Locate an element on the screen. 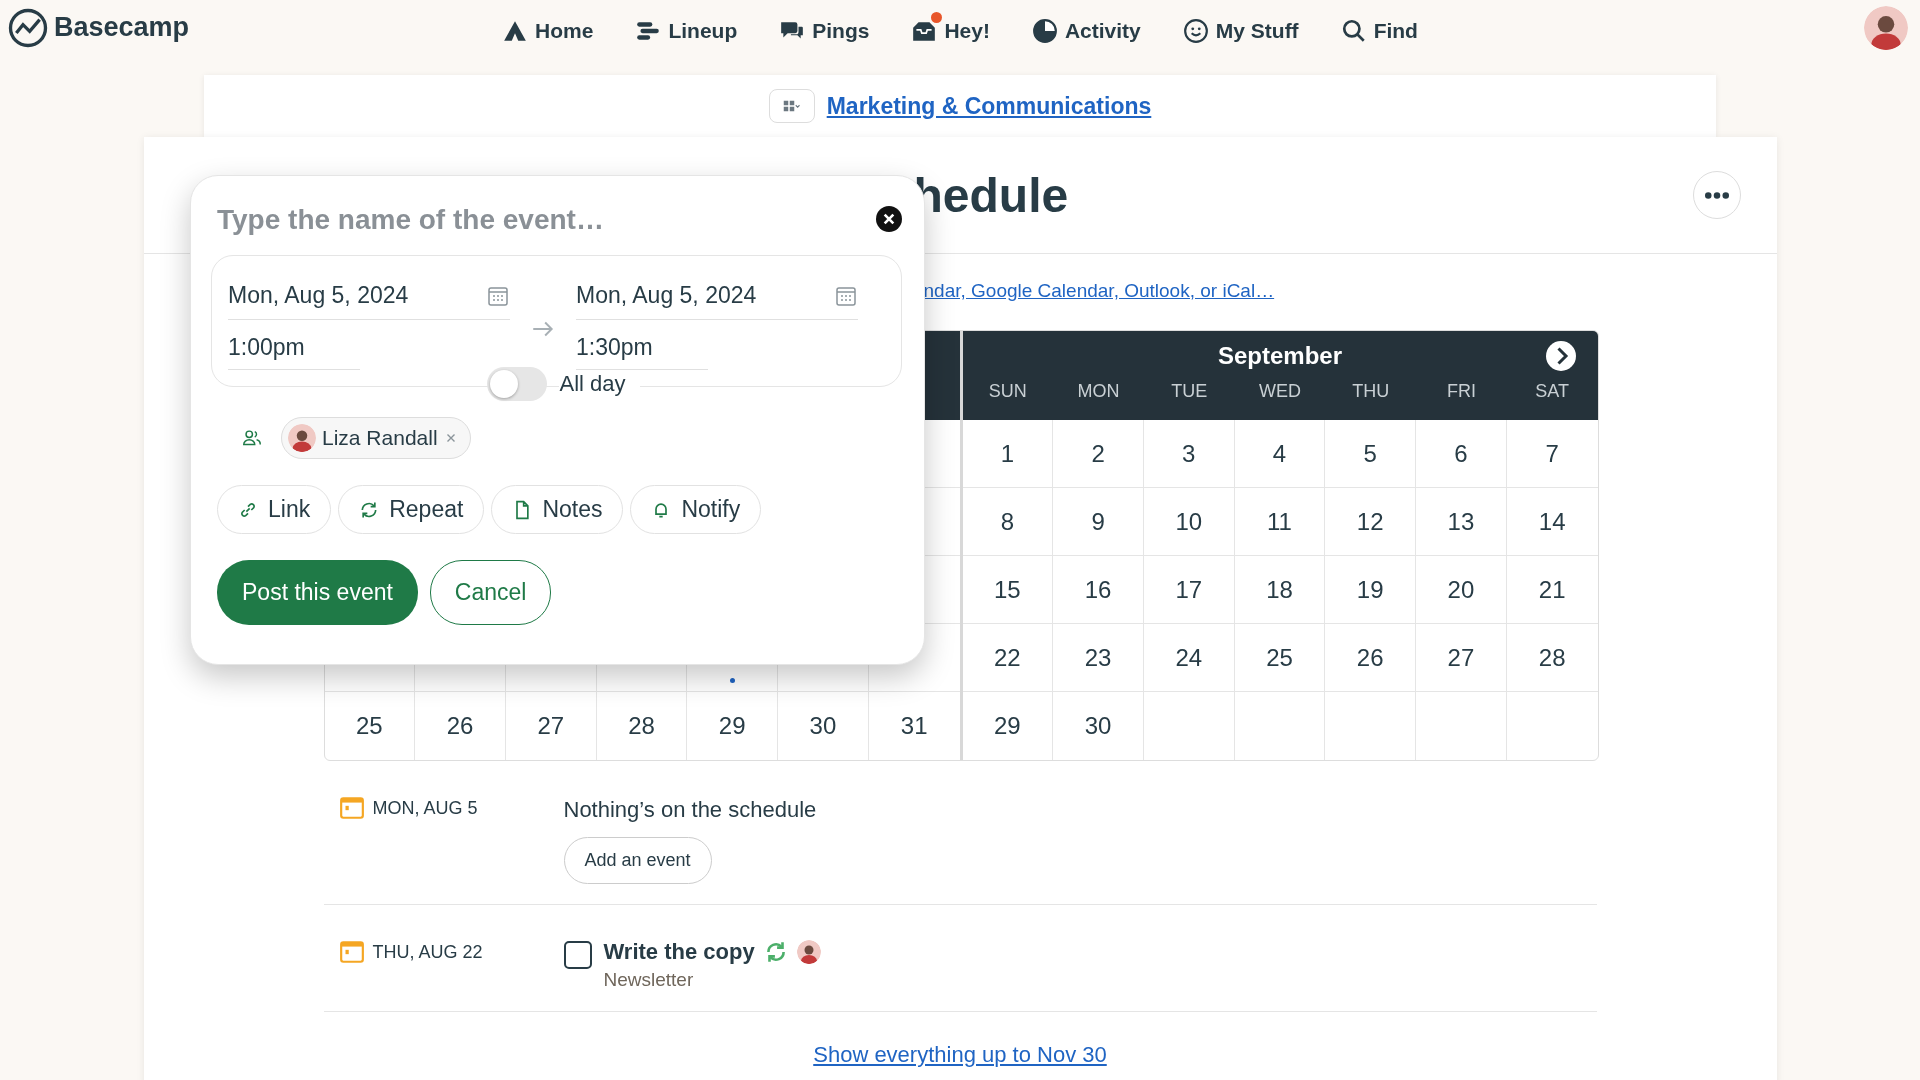 The width and height of the screenshot is (1920, 1080). calendar-day: 4 is located at coordinates (1279, 453).